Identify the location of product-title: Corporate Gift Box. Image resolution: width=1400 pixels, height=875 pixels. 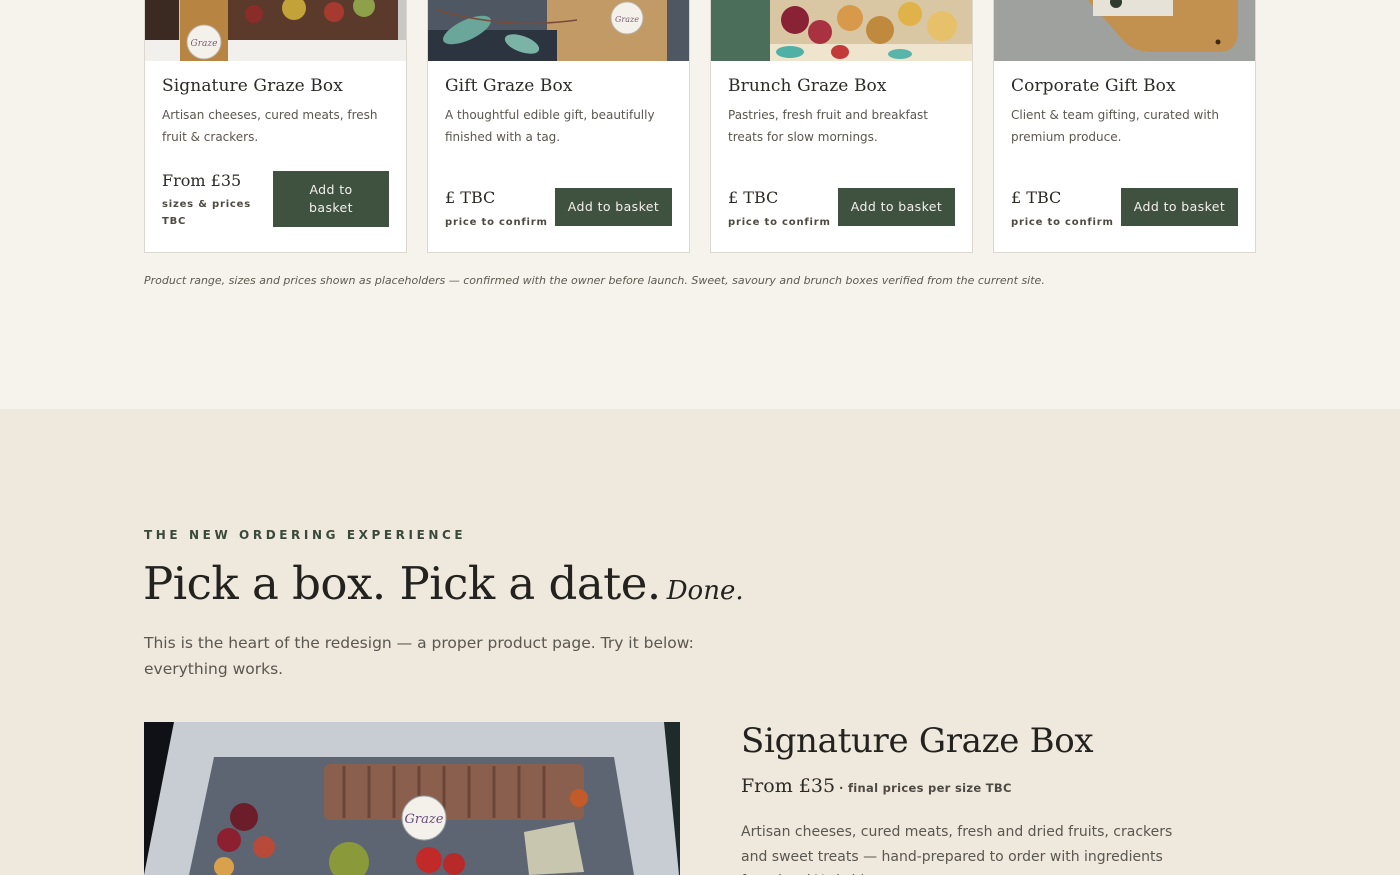
(1093, 86).